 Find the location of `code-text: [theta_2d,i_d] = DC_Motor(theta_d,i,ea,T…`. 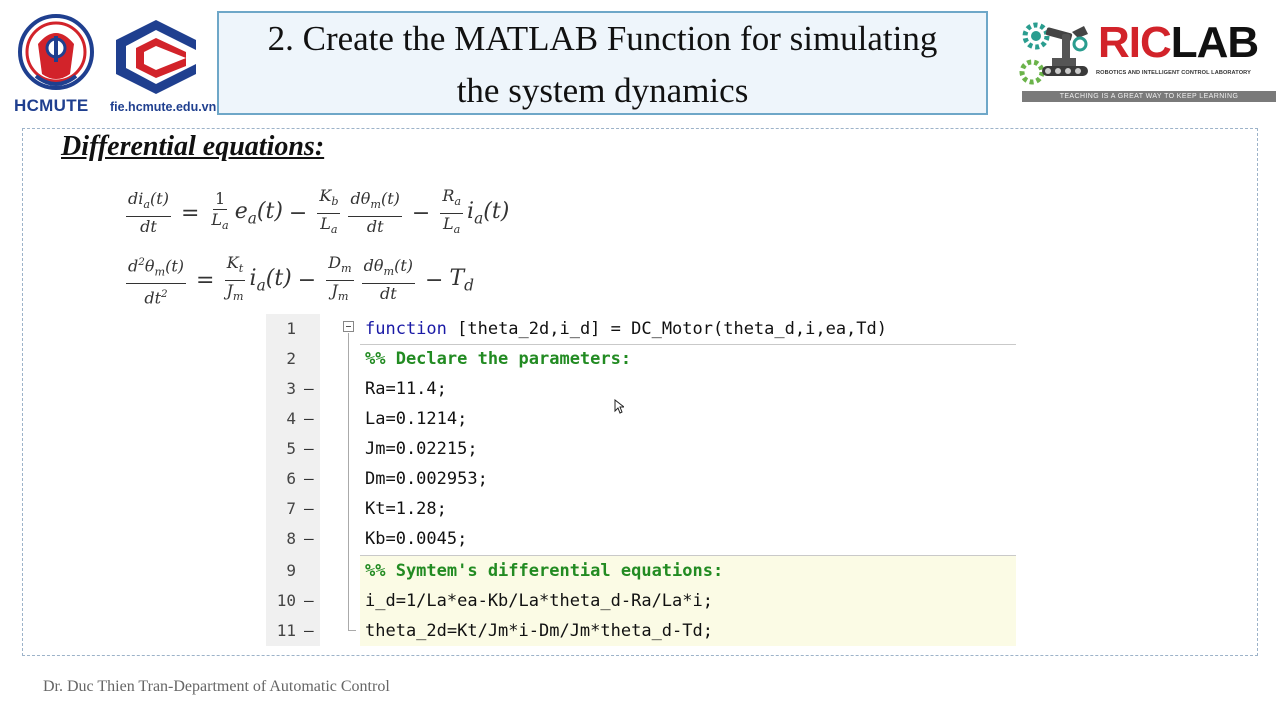

code-text: [theta_2d,i_d] = DC_Motor(theta_d,i,ea,T… is located at coordinates (666, 329).